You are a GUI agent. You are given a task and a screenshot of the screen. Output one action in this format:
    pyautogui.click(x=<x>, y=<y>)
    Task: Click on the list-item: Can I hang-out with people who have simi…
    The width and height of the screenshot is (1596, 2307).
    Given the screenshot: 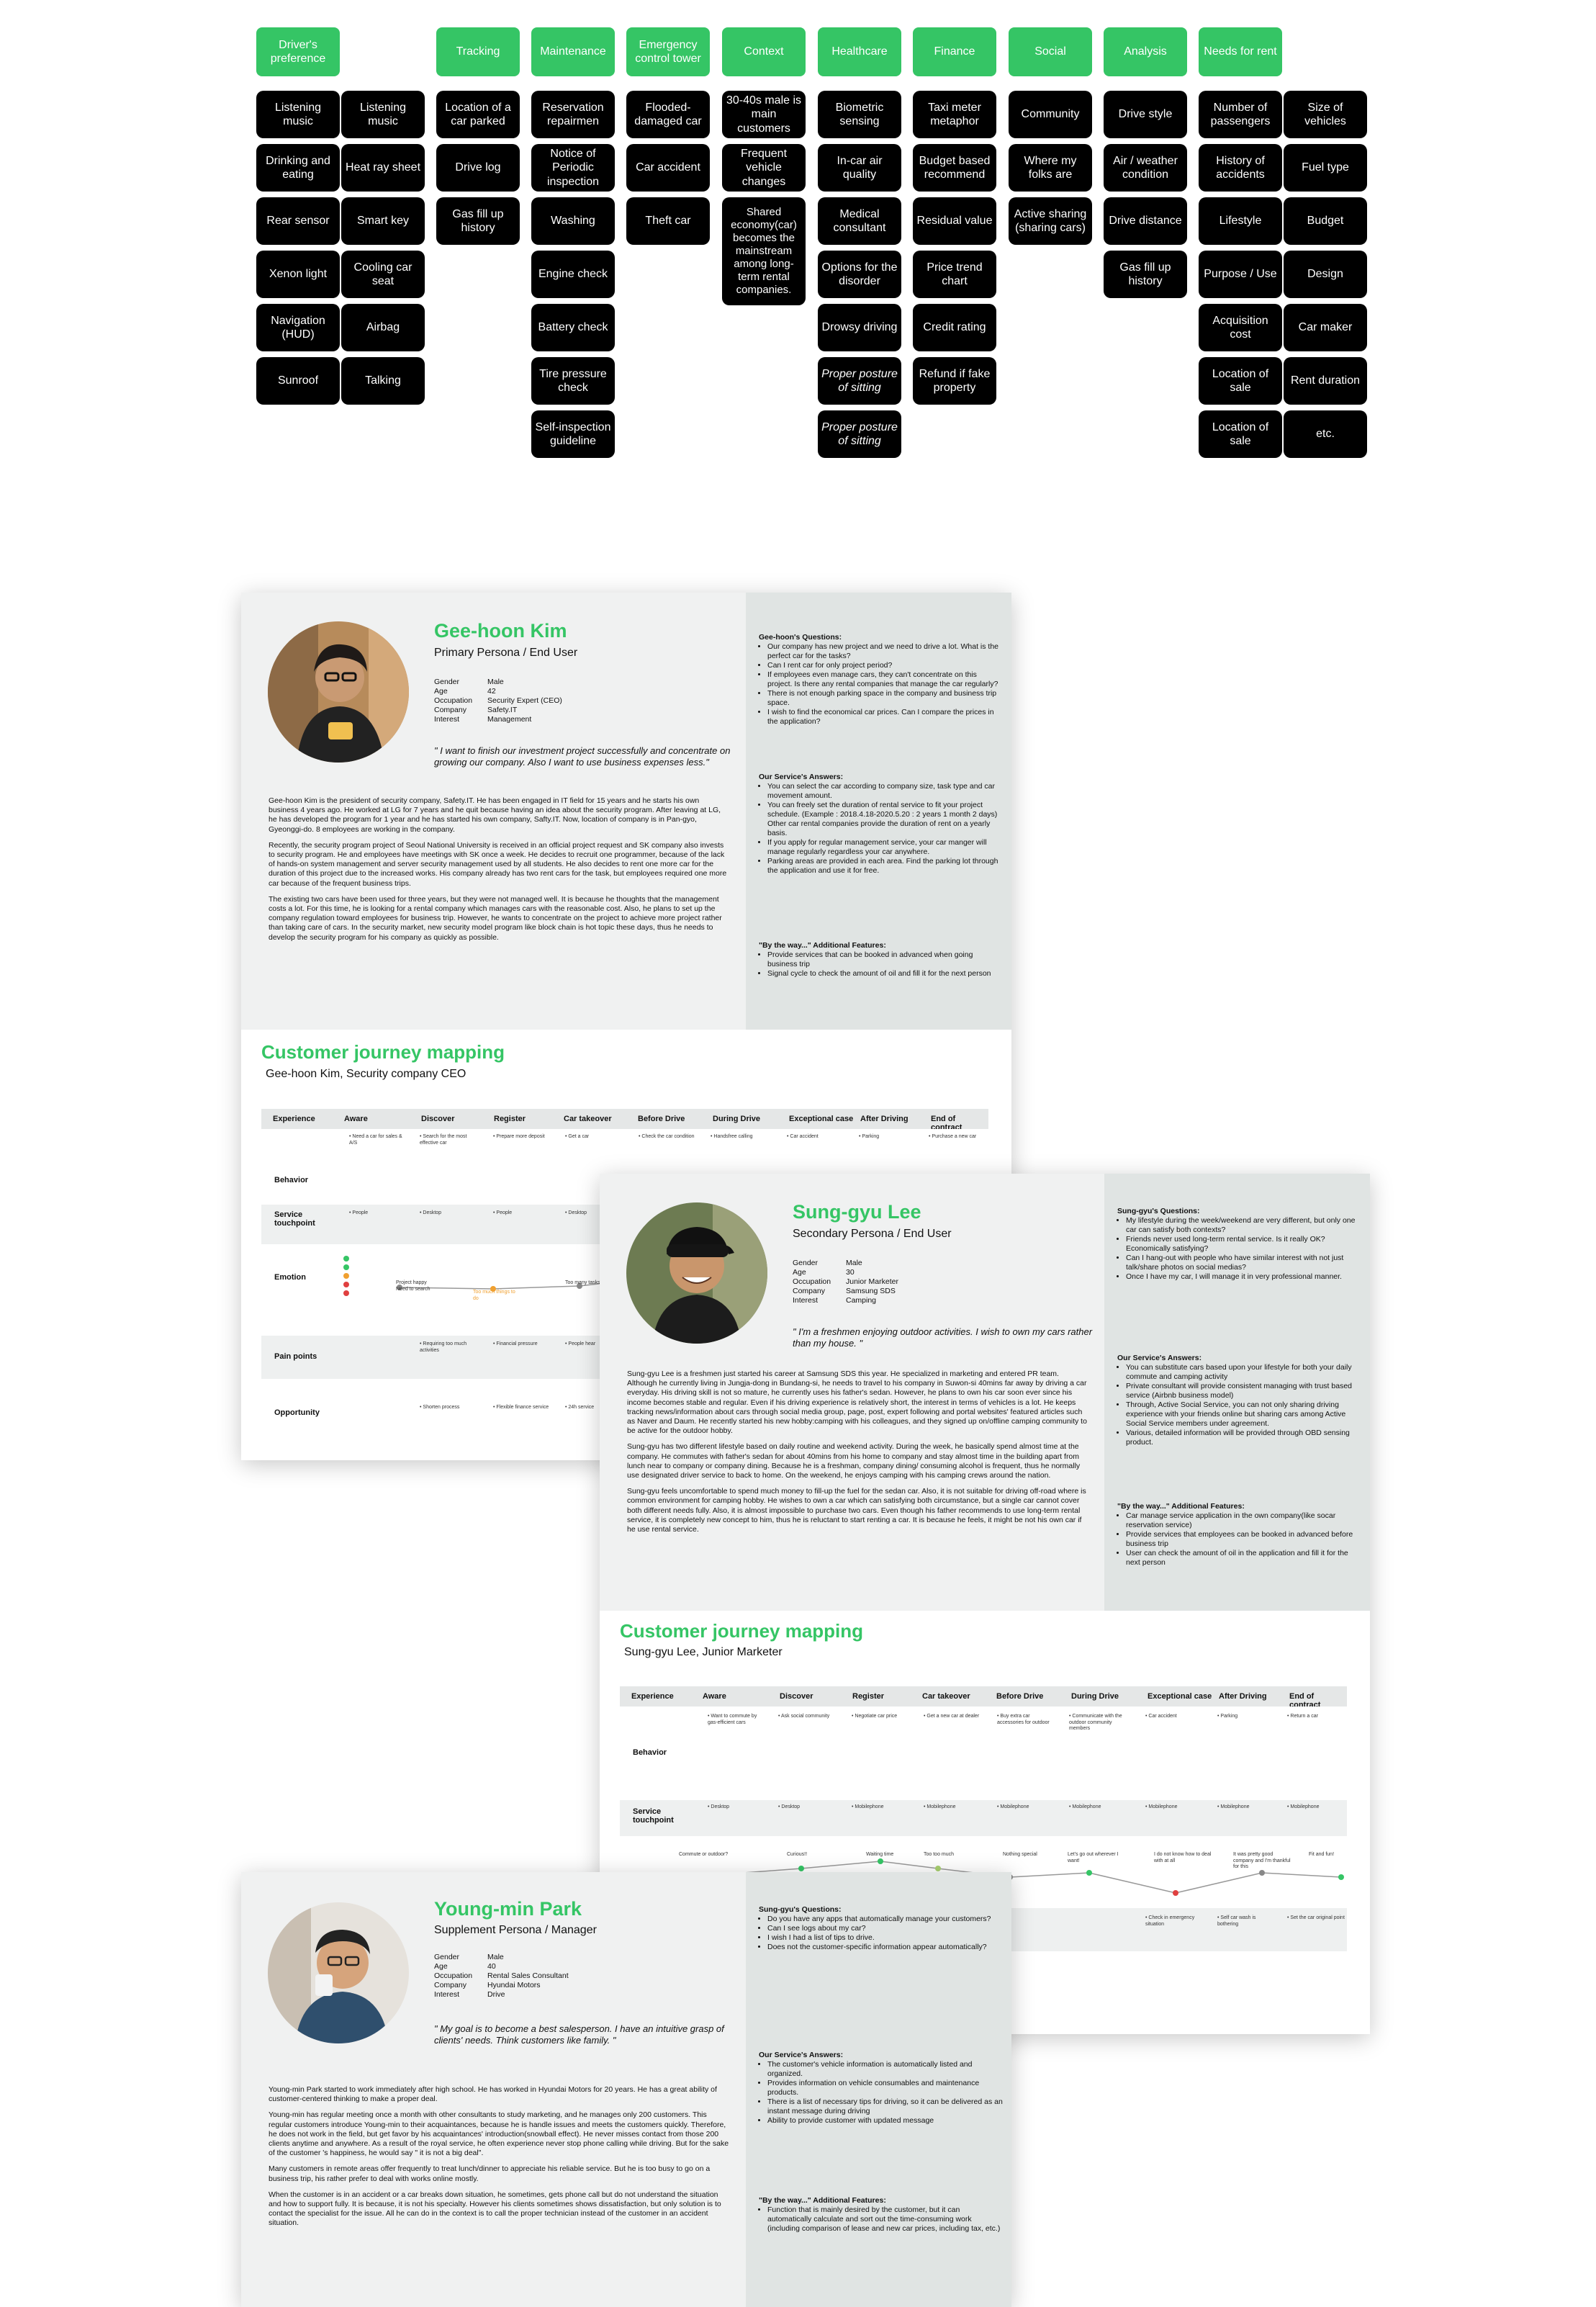 What is the action you would take?
    pyautogui.click(x=1244, y=1263)
    